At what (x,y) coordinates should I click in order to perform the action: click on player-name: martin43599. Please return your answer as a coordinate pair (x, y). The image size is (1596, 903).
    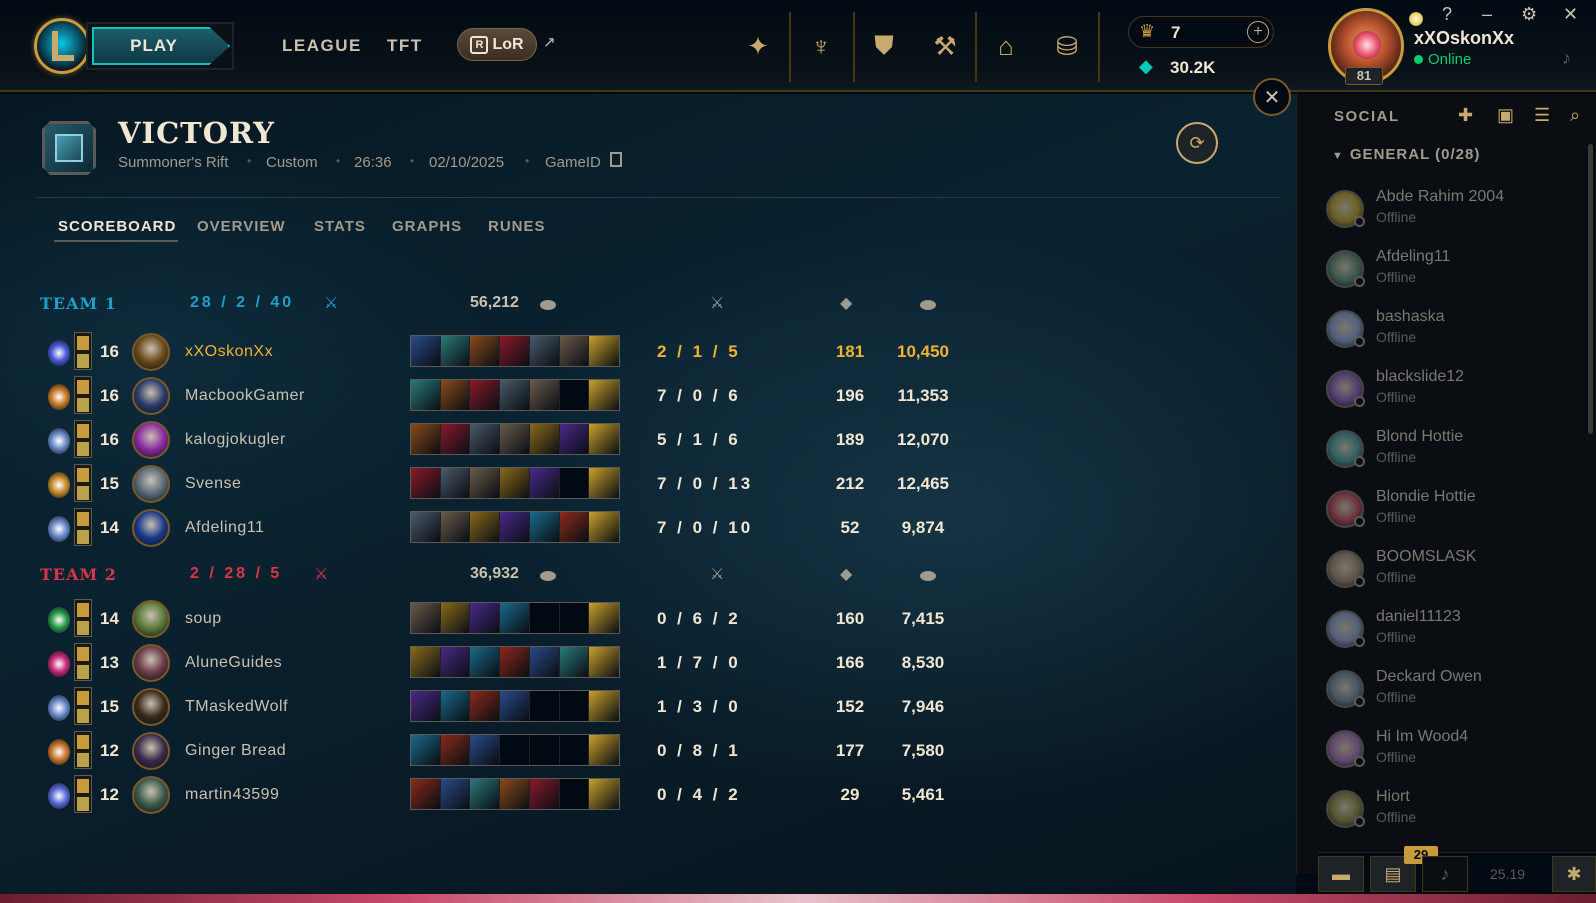
    Looking at the image, I should click on (232, 795).